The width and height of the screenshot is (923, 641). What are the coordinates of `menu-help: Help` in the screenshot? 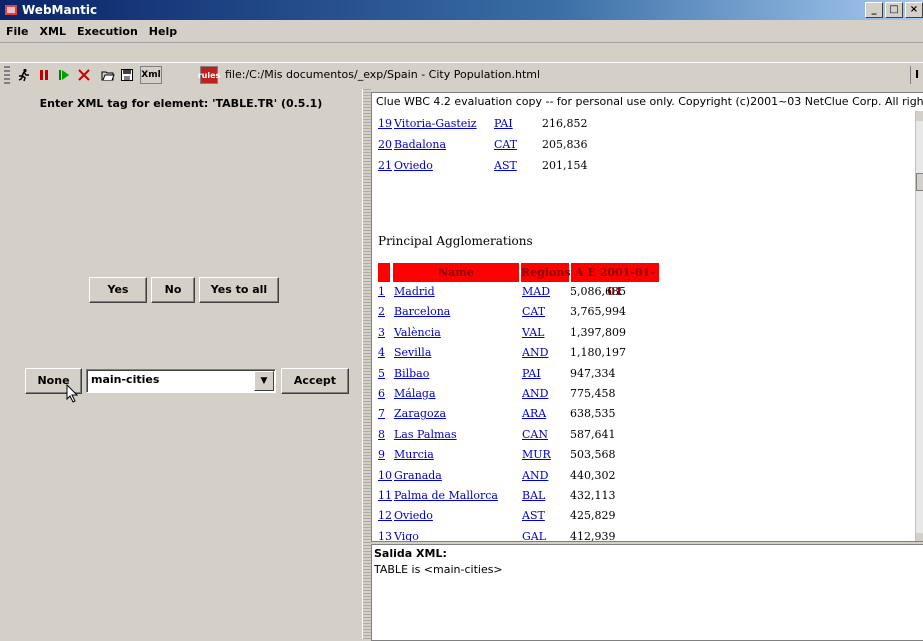 It's located at (162, 29).